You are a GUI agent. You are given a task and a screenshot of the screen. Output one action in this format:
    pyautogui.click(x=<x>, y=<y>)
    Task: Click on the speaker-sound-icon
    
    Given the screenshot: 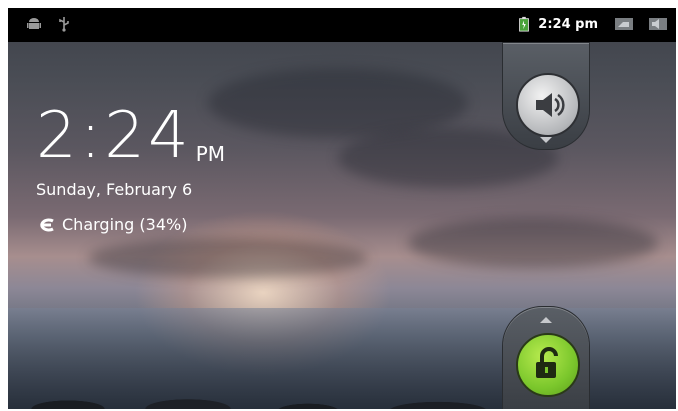 What is the action you would take?
    pyautogui.click(x=550, y=105)
    